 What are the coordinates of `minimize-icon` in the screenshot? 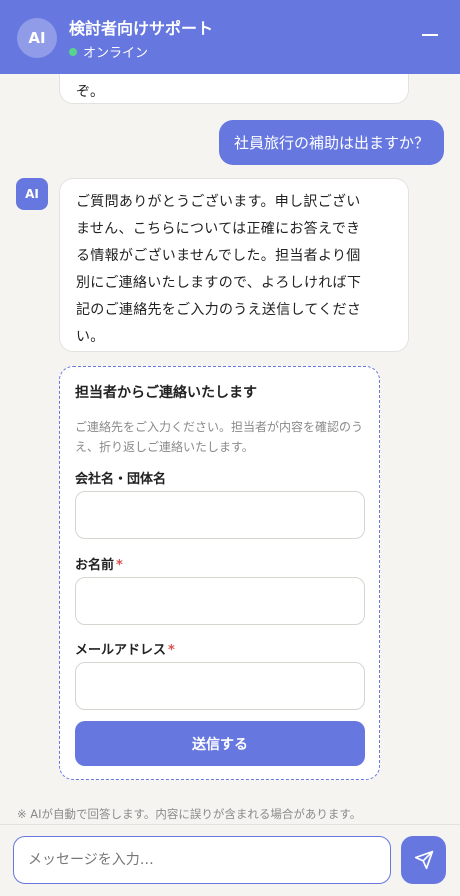 It's located at (430, 35).